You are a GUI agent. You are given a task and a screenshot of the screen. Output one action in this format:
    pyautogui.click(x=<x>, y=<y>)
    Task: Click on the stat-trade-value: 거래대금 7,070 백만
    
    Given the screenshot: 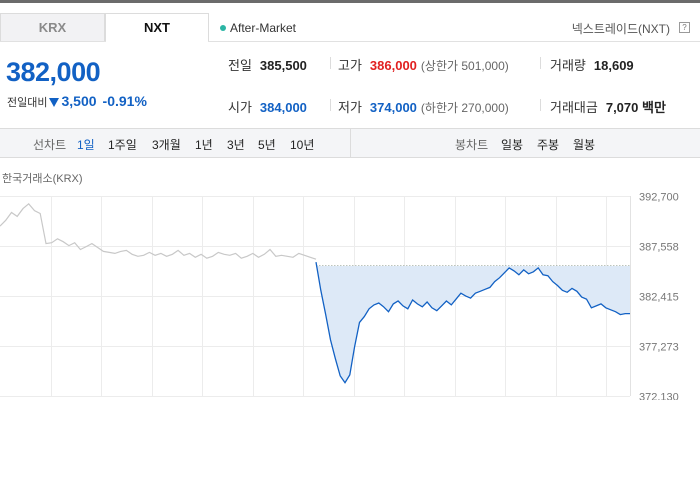 What is the action you would take?
    pyautogui.click(x=608, y=107)
    